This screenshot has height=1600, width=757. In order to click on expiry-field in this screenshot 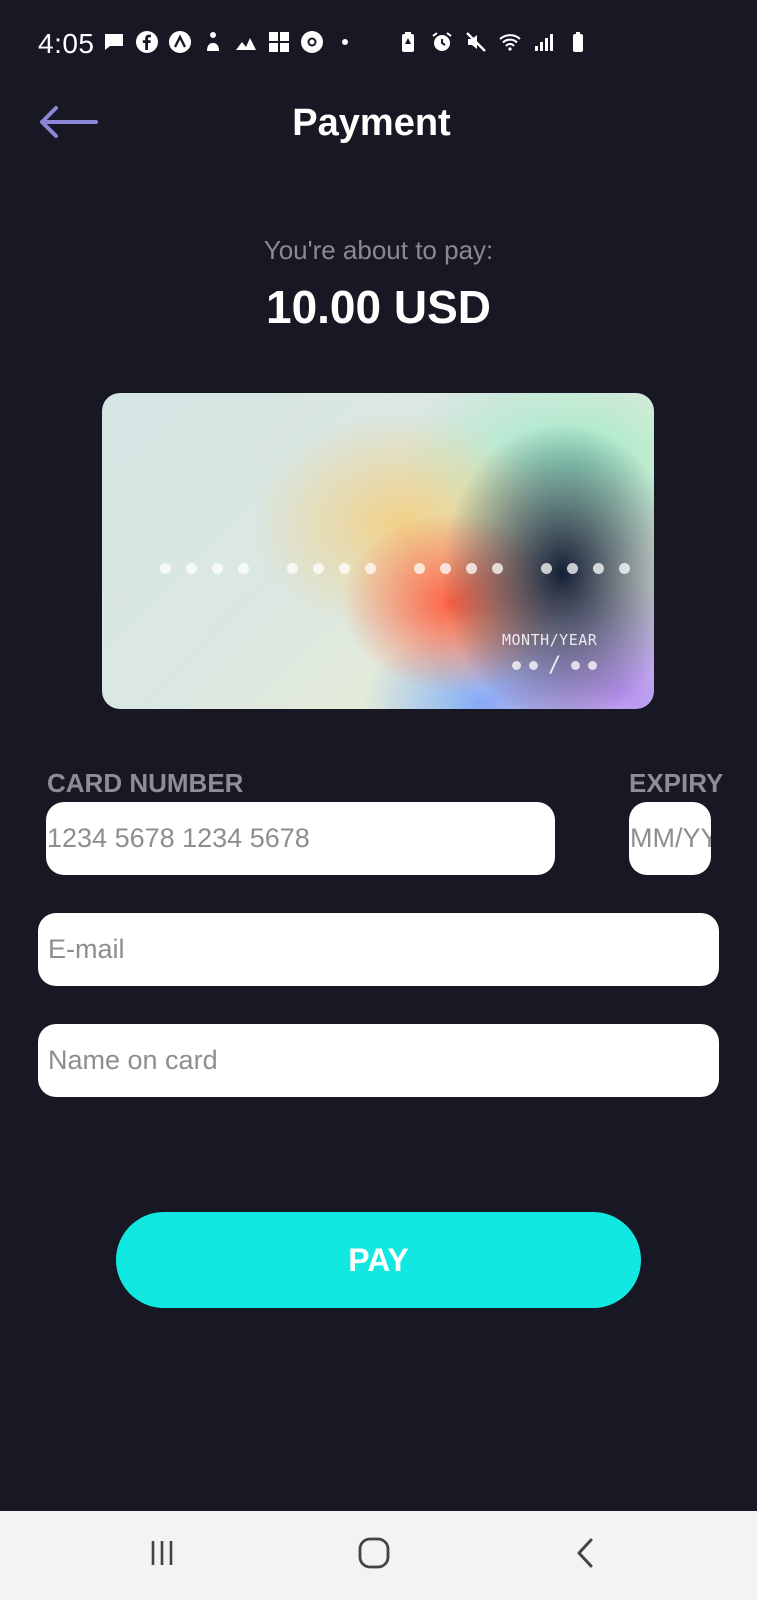, I will do `click(670, 838)`.